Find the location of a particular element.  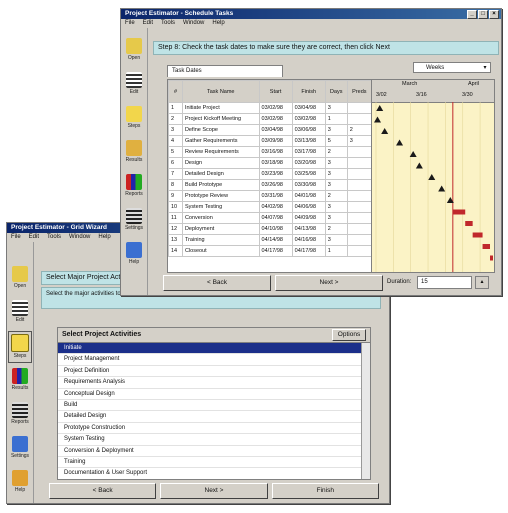

task-finish: 04/01/98 is located at coordinates (308, 196).